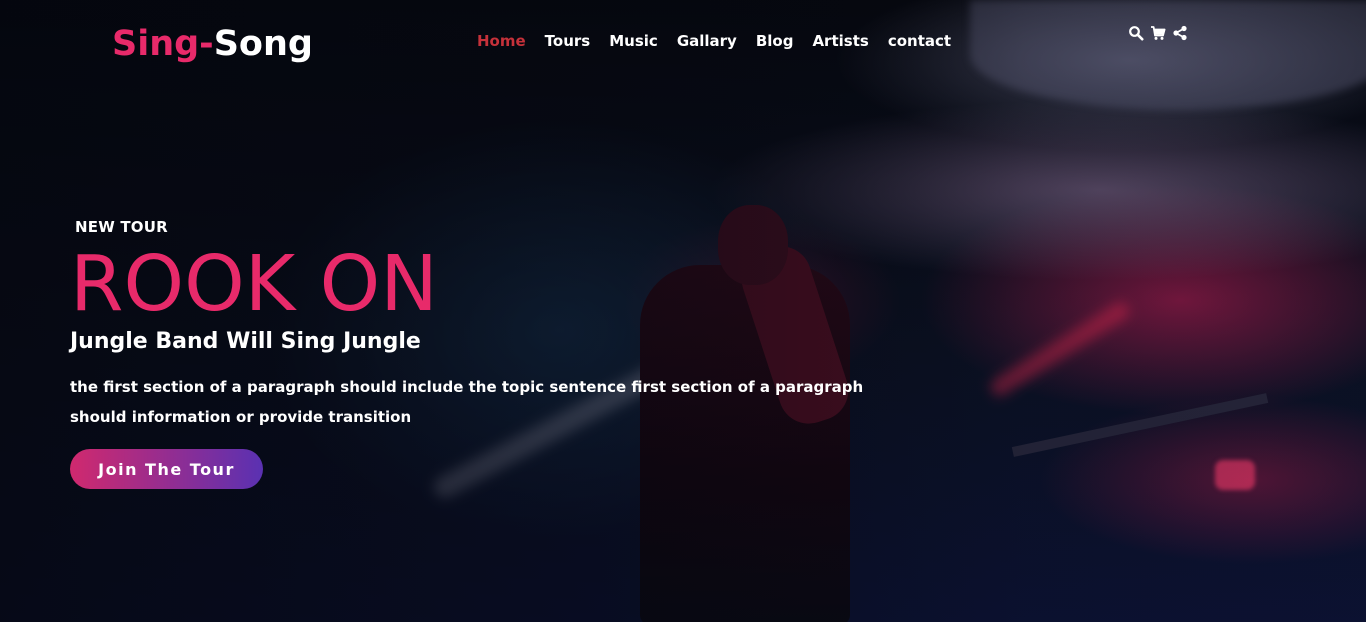 The image size is (1366, 622). I want to click on share-icon, so click(1180, 33).